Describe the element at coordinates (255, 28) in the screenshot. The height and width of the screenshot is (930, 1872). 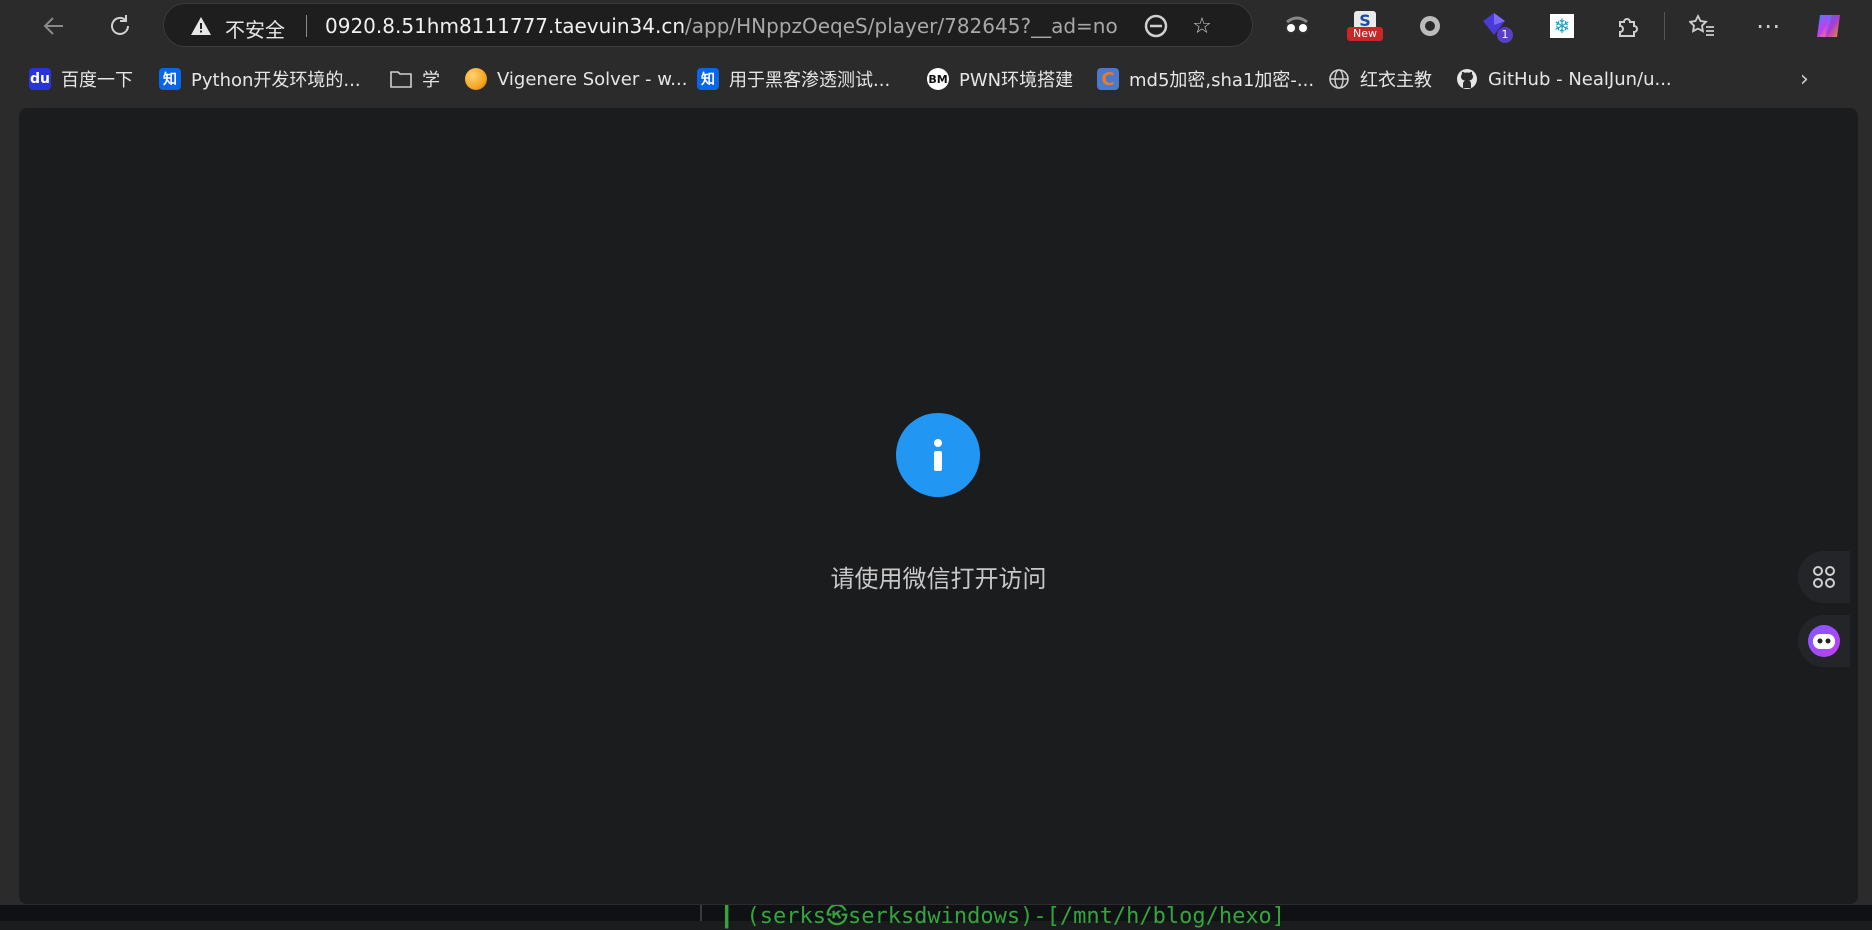
I see `security-label: 不安全` at that location.